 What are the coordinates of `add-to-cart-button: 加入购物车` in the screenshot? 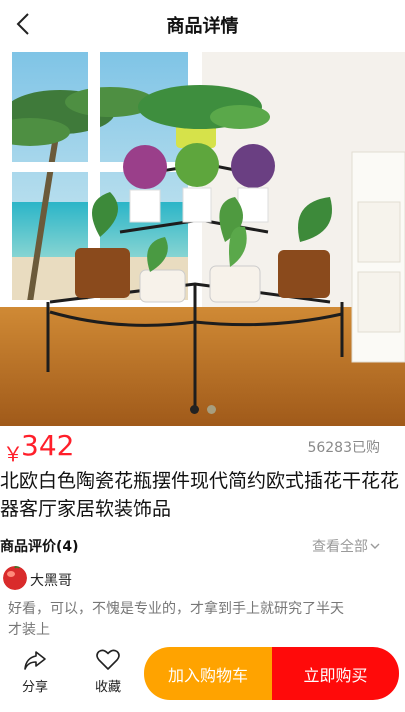 It's located at (208, 673).